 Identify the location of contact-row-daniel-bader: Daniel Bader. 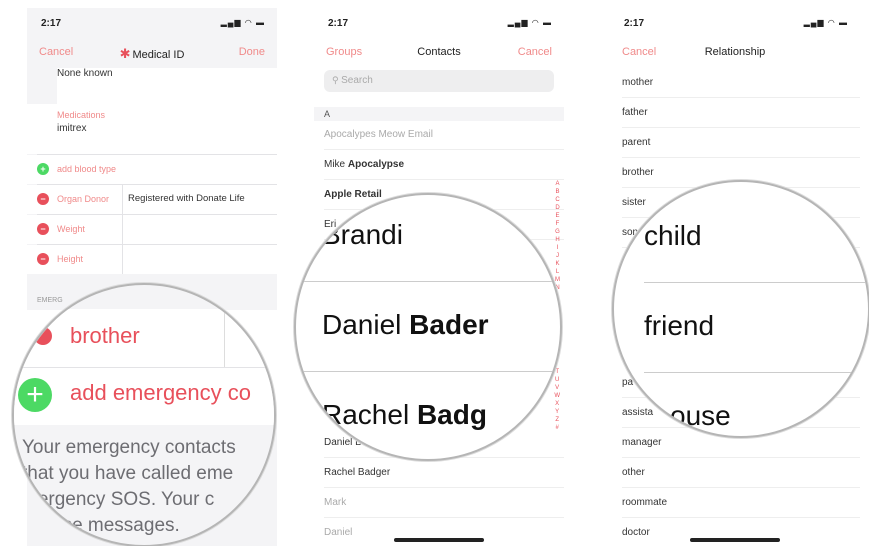
(405, 325).